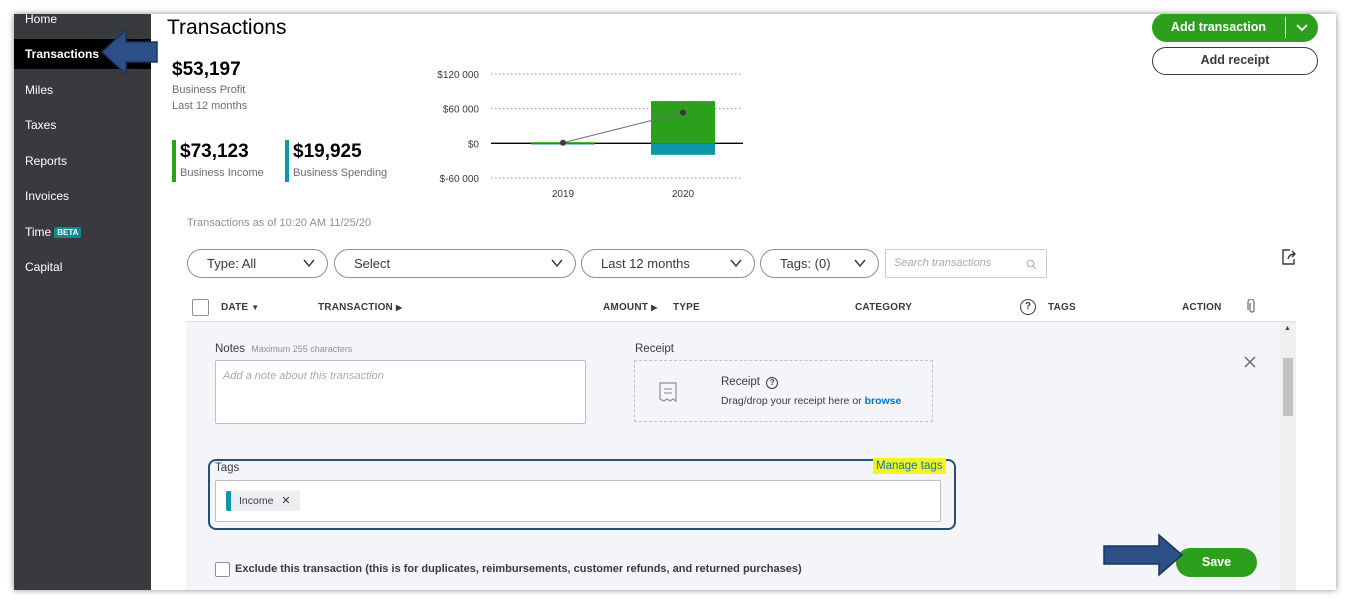  What do you see at coordinates (1250, 362) in the screenshot?
I see `close-icon` at bounding box center [1250, 362].